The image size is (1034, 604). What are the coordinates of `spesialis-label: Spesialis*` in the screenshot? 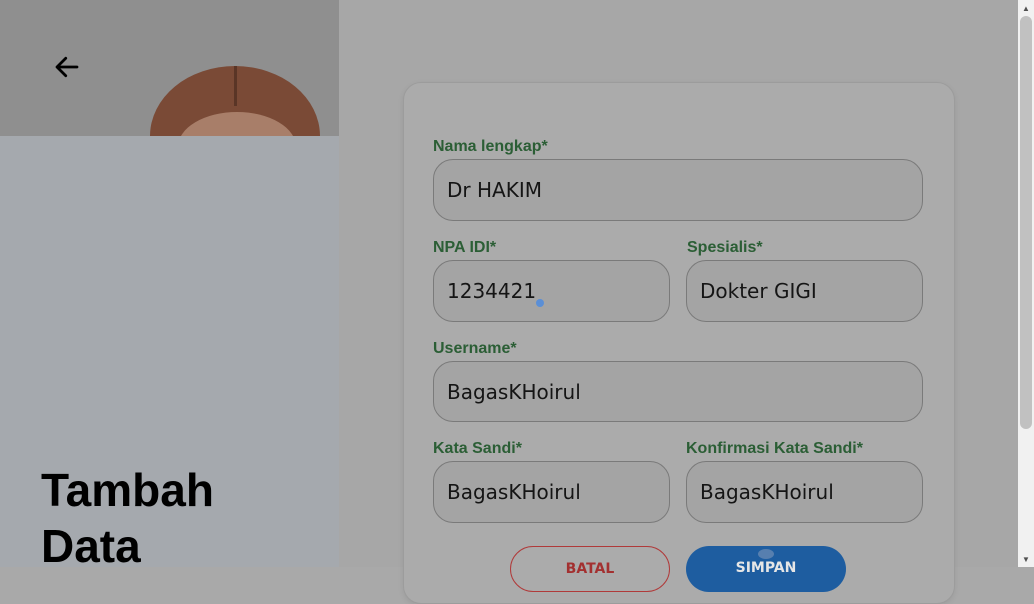 It's located at (725, 247).